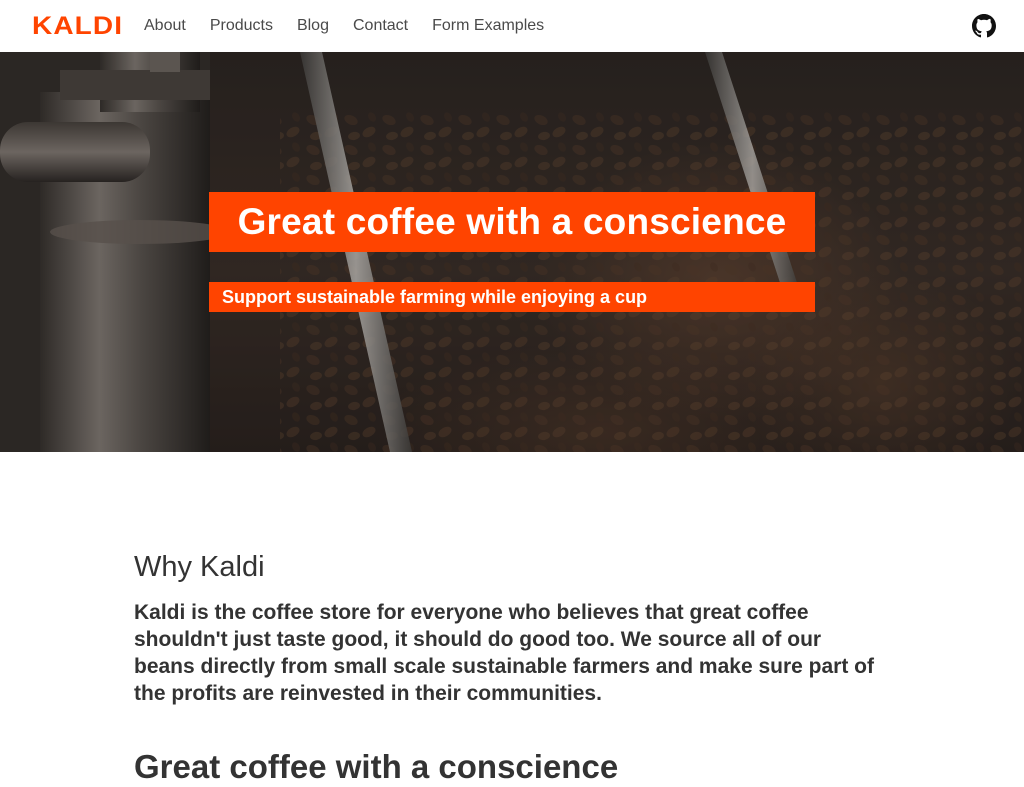 The width and height of the screenshot is (1024, 787). I want to click on nav-right, so click(984, 26).